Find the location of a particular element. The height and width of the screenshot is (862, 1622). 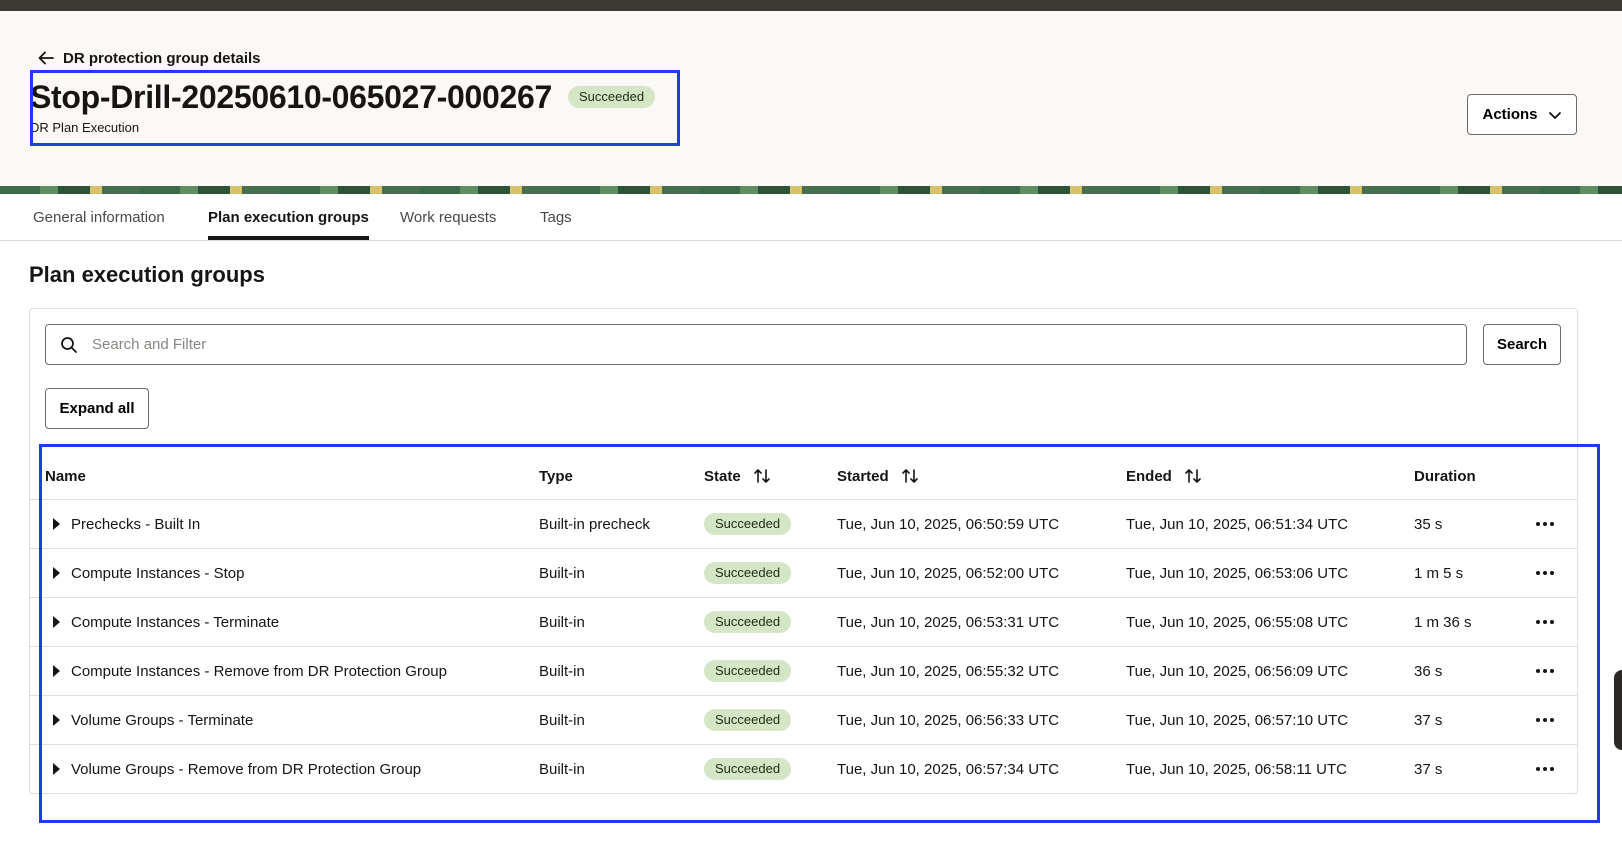

column-header-duration-label: Duration is located at coordinates (1445, 476).